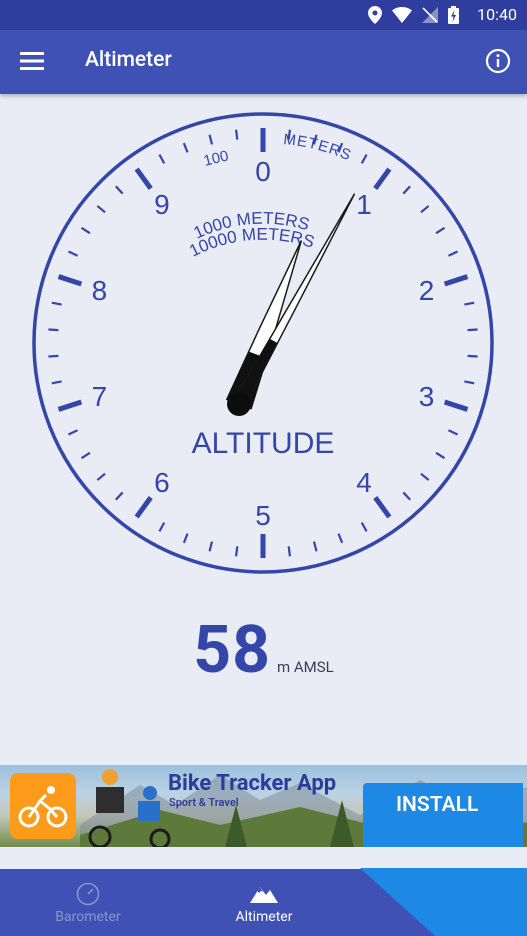 This screenshot has width=527, height=936. I want to click on dial-numeral: 2, so click(427, 290).